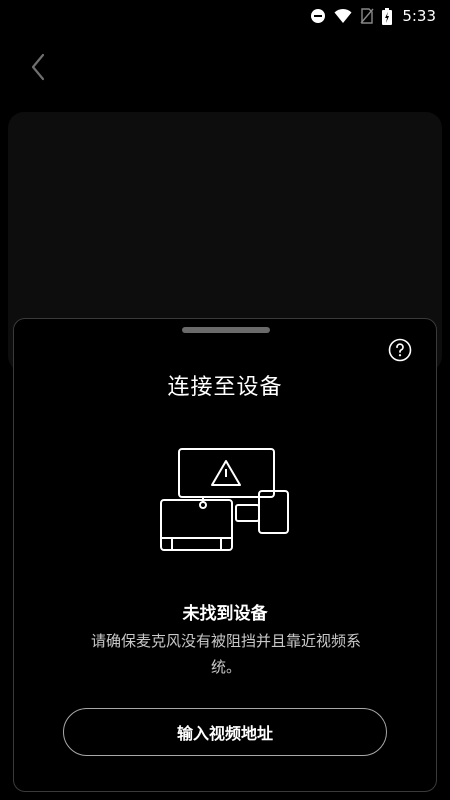  What do you see at coordinates (343, 16) in the screenshot?
I see `wifi-icon` at bounding box center [343, 16].